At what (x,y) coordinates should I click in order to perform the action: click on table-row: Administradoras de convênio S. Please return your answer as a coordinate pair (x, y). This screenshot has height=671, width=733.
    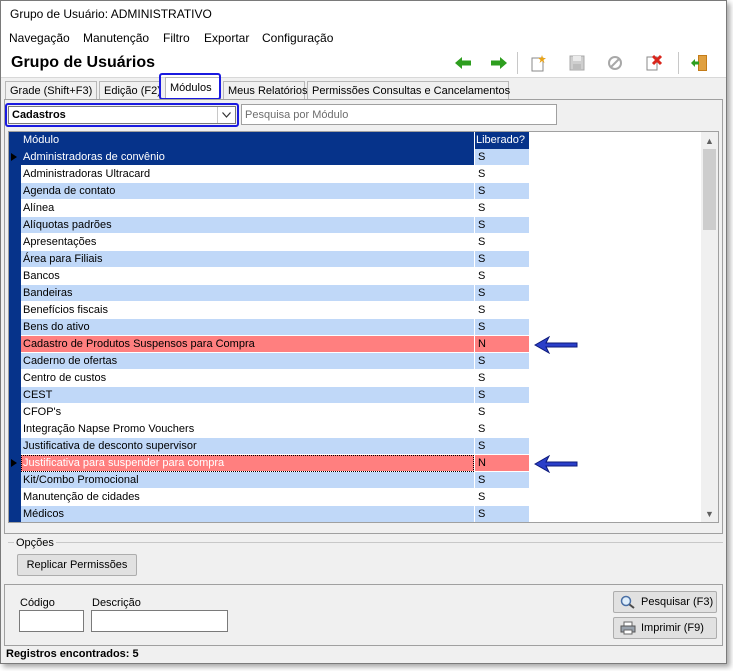
    Looking at the image, I should click on (275, 157).